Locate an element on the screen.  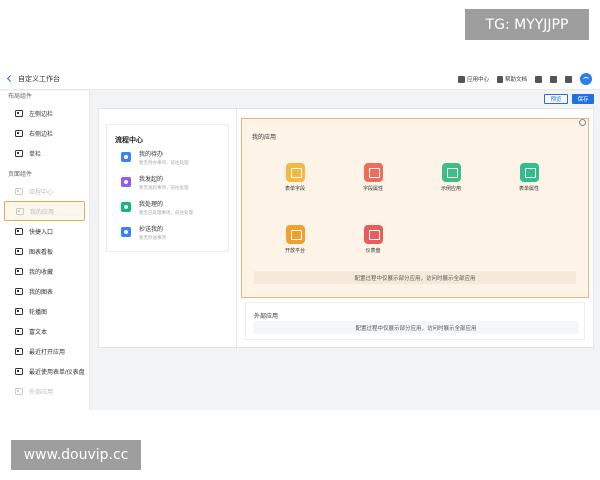
apps-icon is located at coordinates (20, 211).